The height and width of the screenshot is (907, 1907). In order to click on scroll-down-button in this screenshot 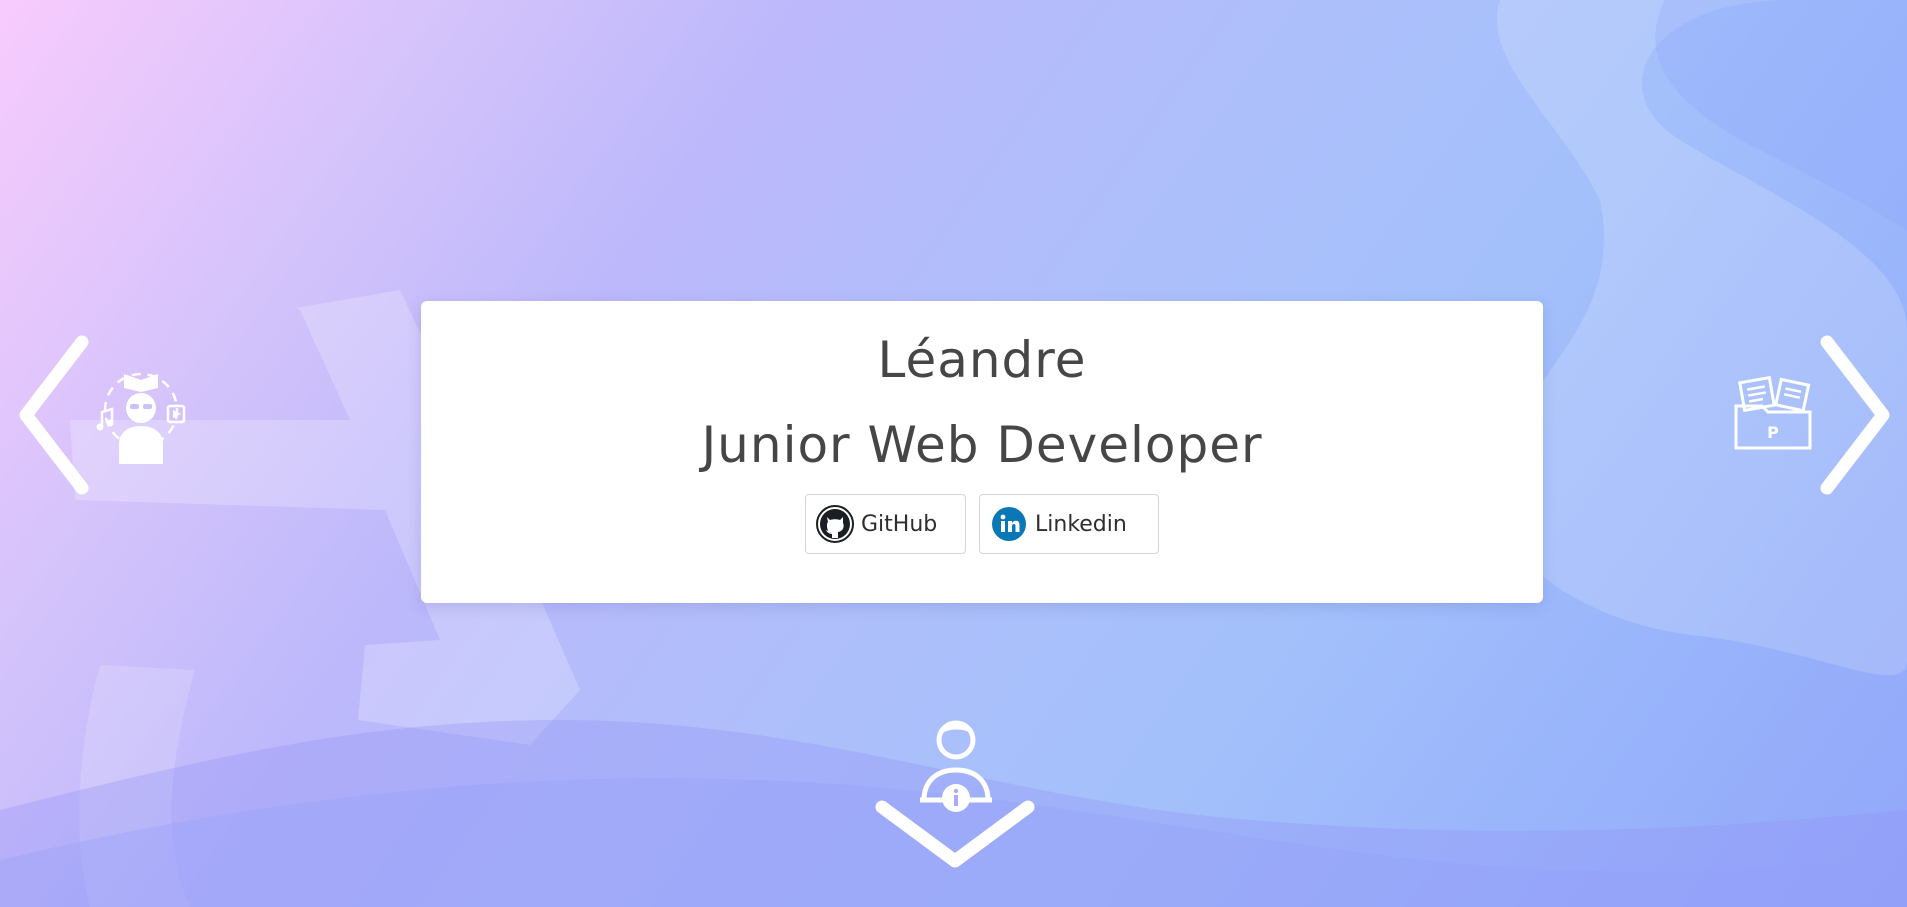, I will do `click(955, 835)`.